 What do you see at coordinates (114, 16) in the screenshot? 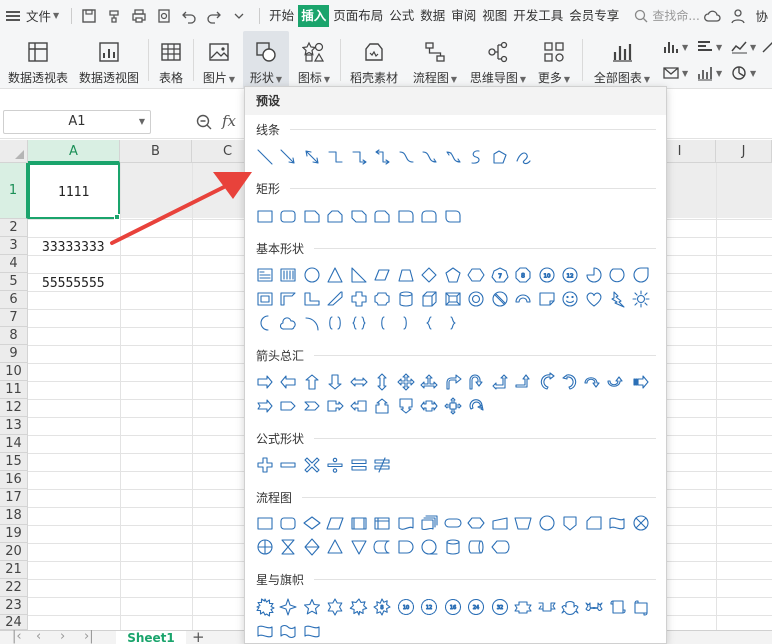
I see `format-painter-icon` at bounding box center [114, 16].